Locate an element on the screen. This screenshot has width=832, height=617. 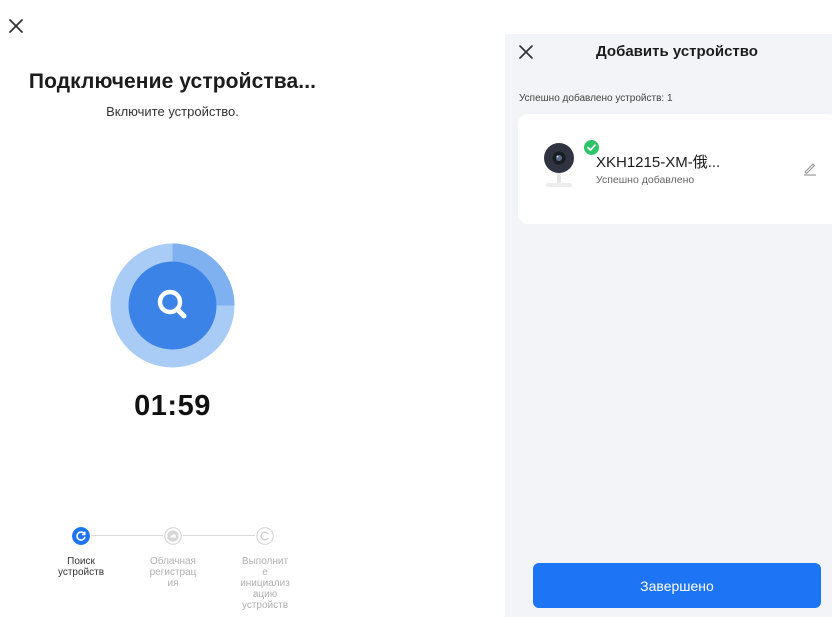
done-button: Завершено is located at coordinates (677, 585).